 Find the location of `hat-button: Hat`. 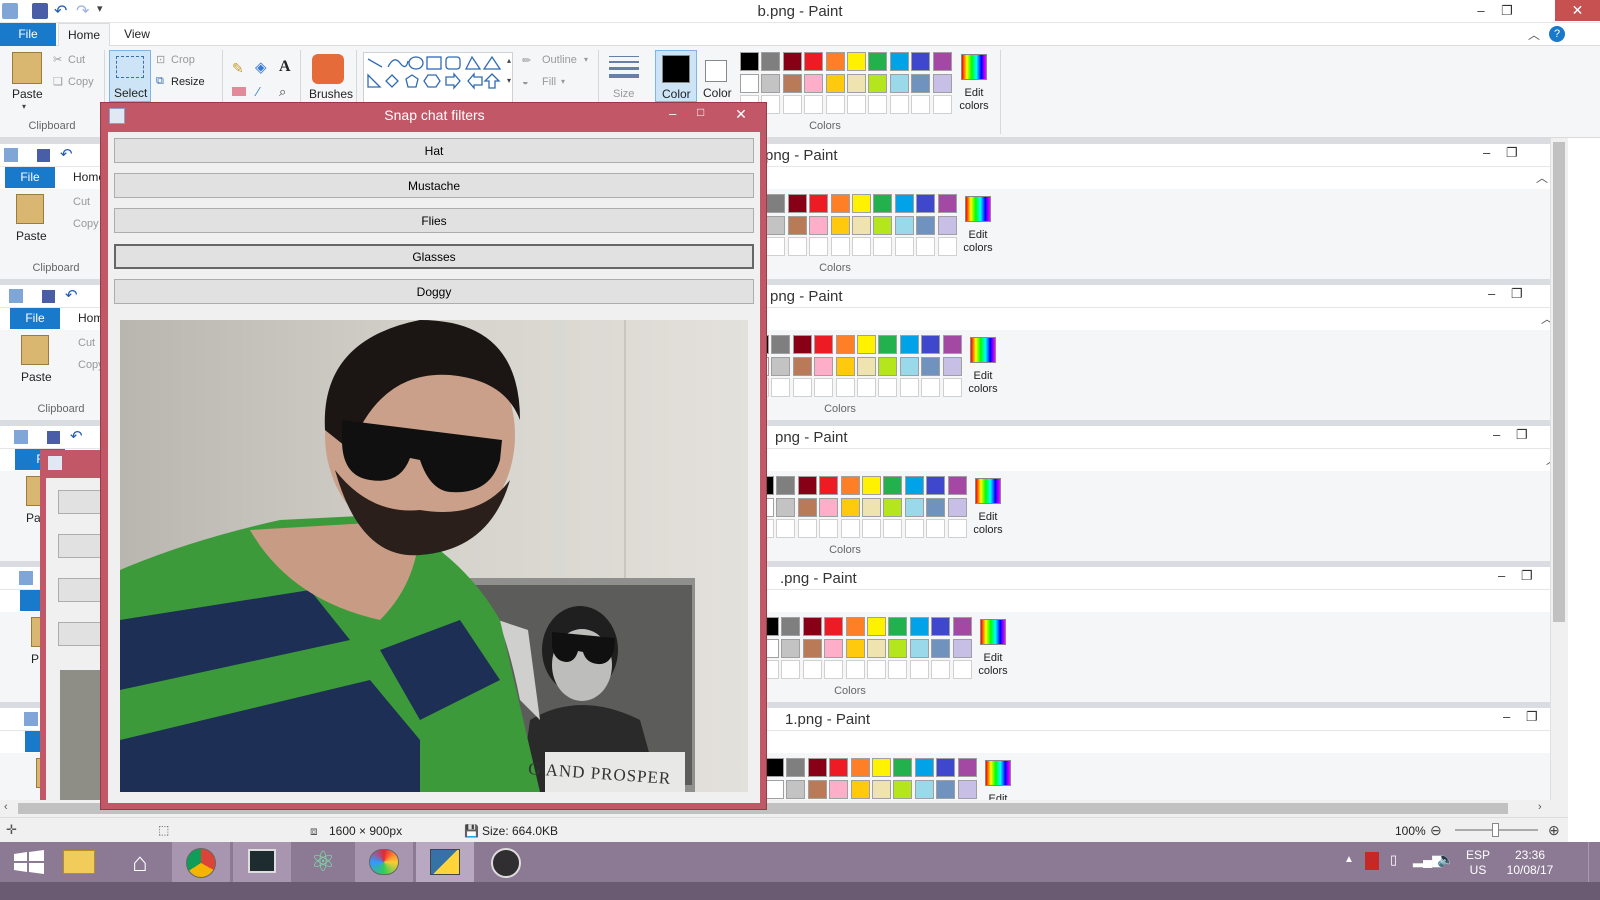

hat-button: Hat is located at coordinates (434, 150).